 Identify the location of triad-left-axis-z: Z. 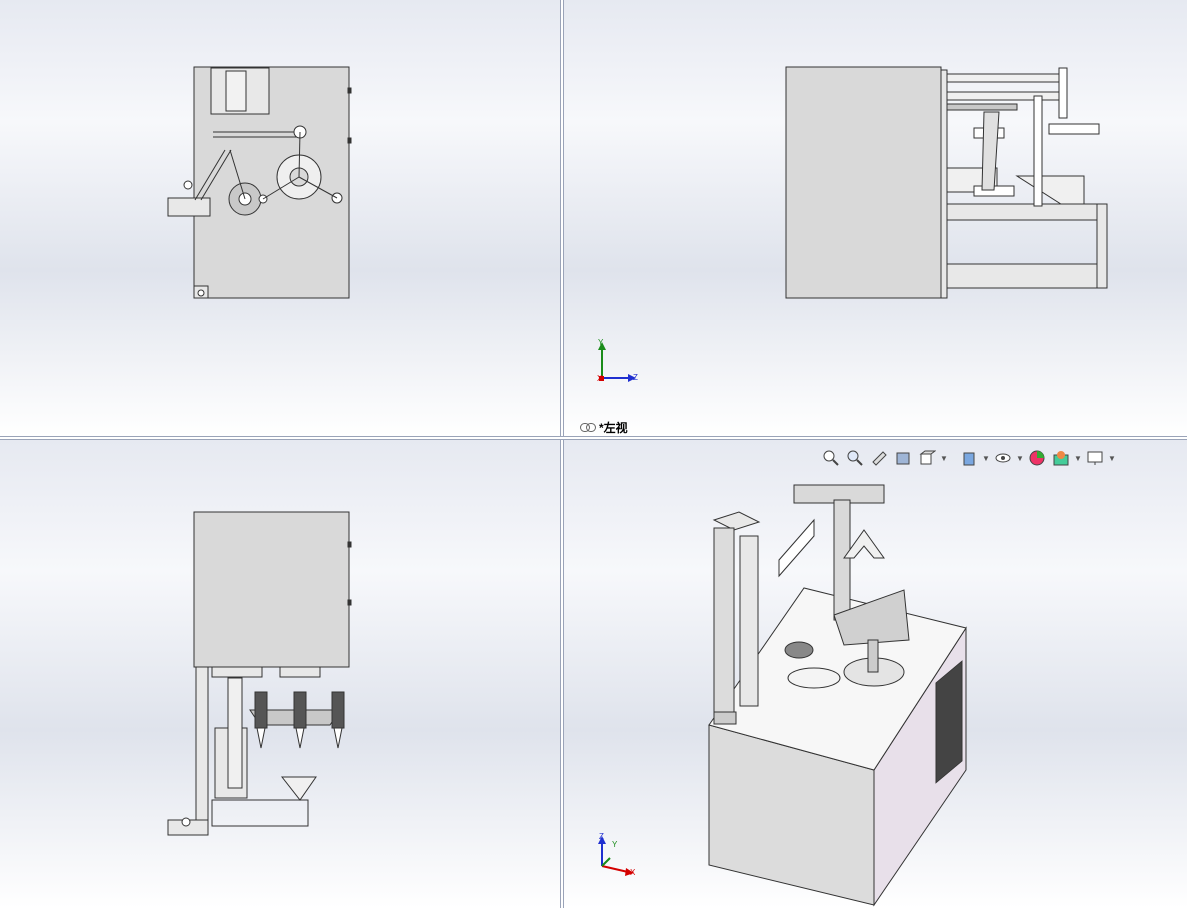
(635, 377).